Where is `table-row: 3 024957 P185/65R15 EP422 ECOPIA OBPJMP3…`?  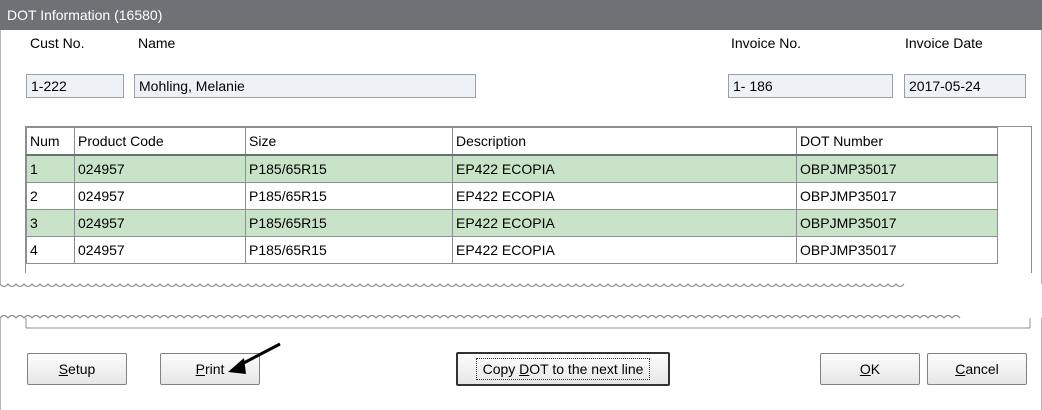
table-row: 3 024957 P185/65R15 EP422 ECOPIA OBPJMP3… is located at coordinates (512, 223).